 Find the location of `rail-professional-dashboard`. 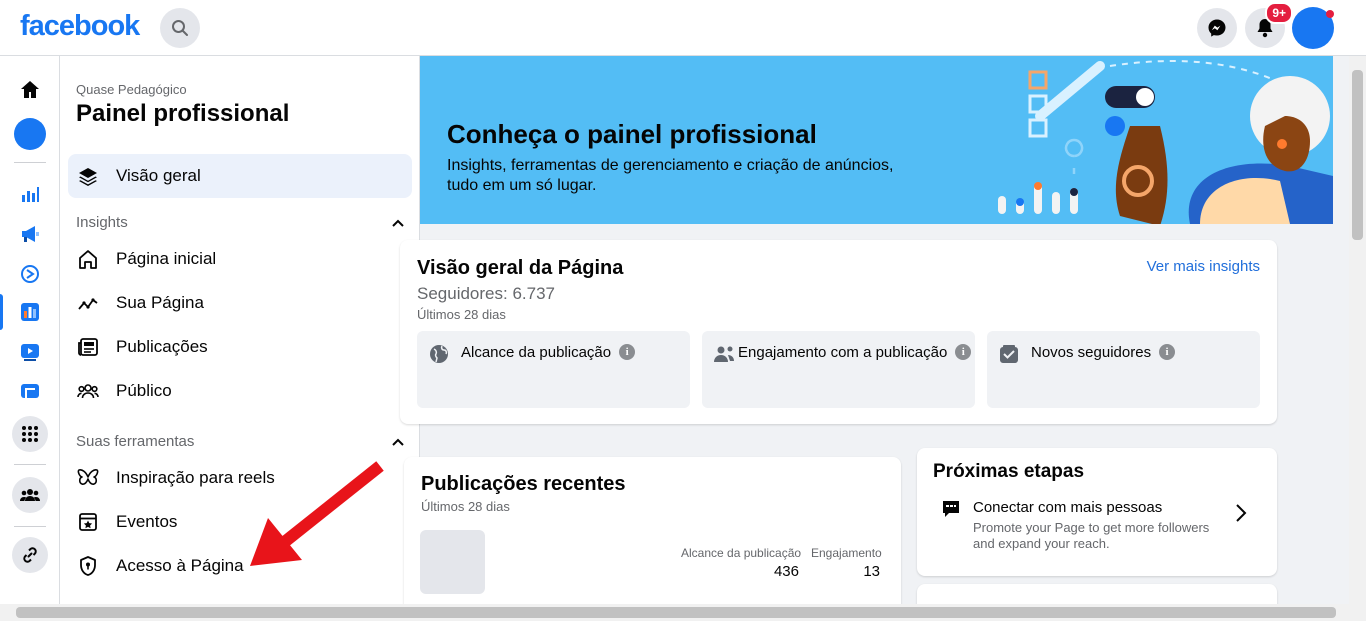

rail-professional-dashboard is located at coordinates (30, 312).